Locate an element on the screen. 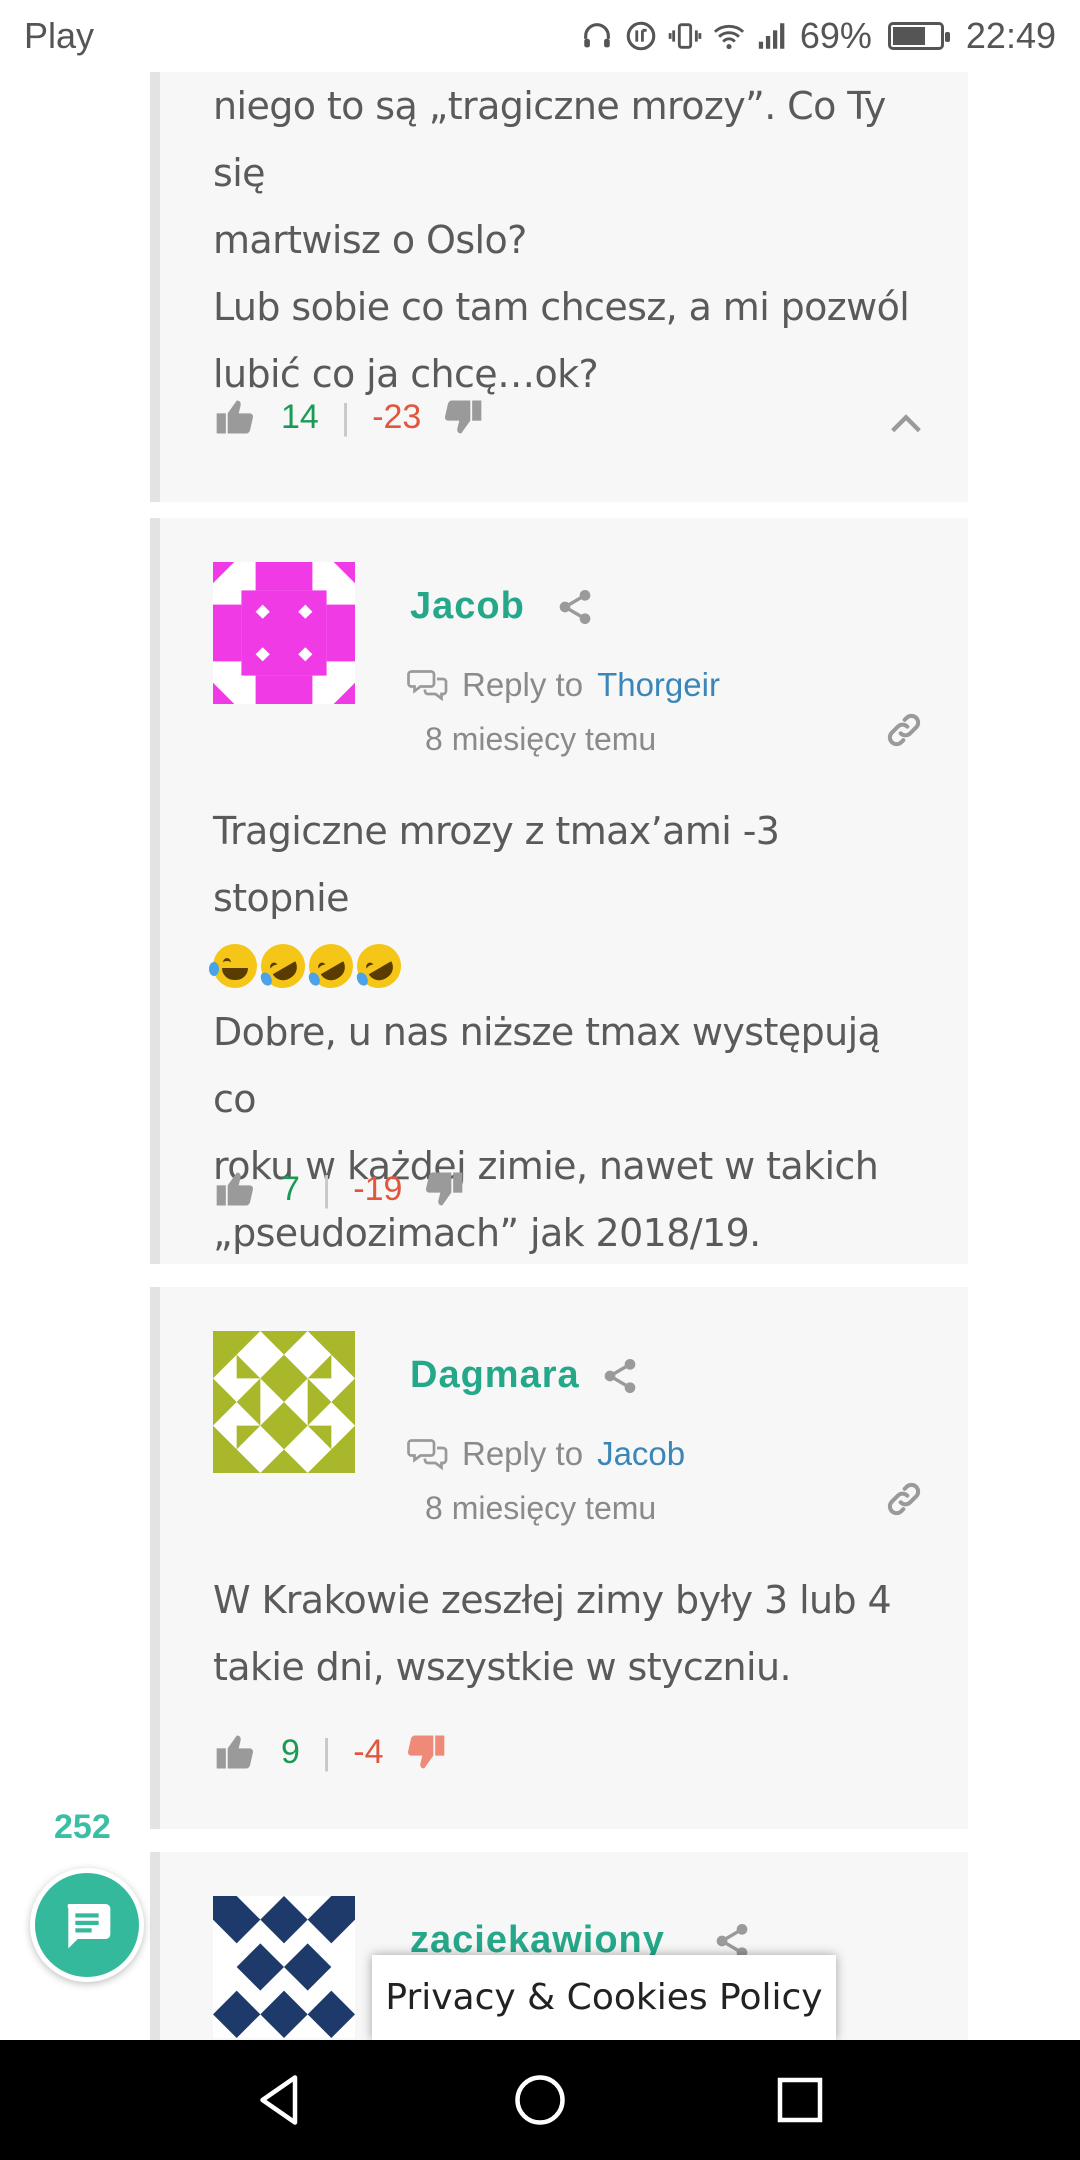  comment-text-line: martwisz o Oslo? is located at coordinates (370, 240).